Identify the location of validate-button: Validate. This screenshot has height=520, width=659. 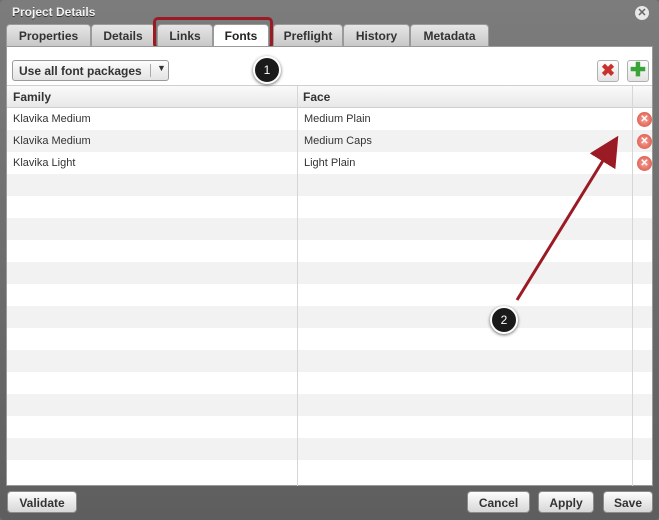
(42, 502).